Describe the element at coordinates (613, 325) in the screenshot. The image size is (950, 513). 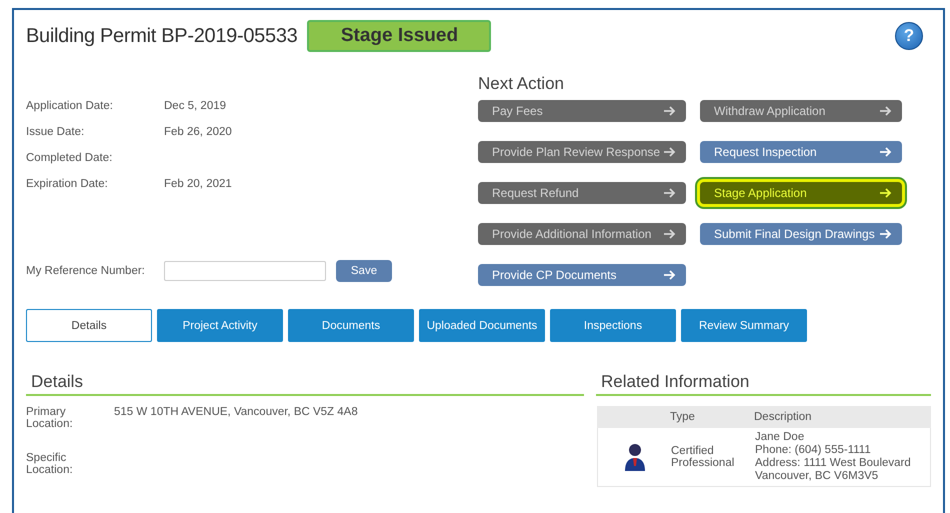
I see `tab: Inspections` at that location.